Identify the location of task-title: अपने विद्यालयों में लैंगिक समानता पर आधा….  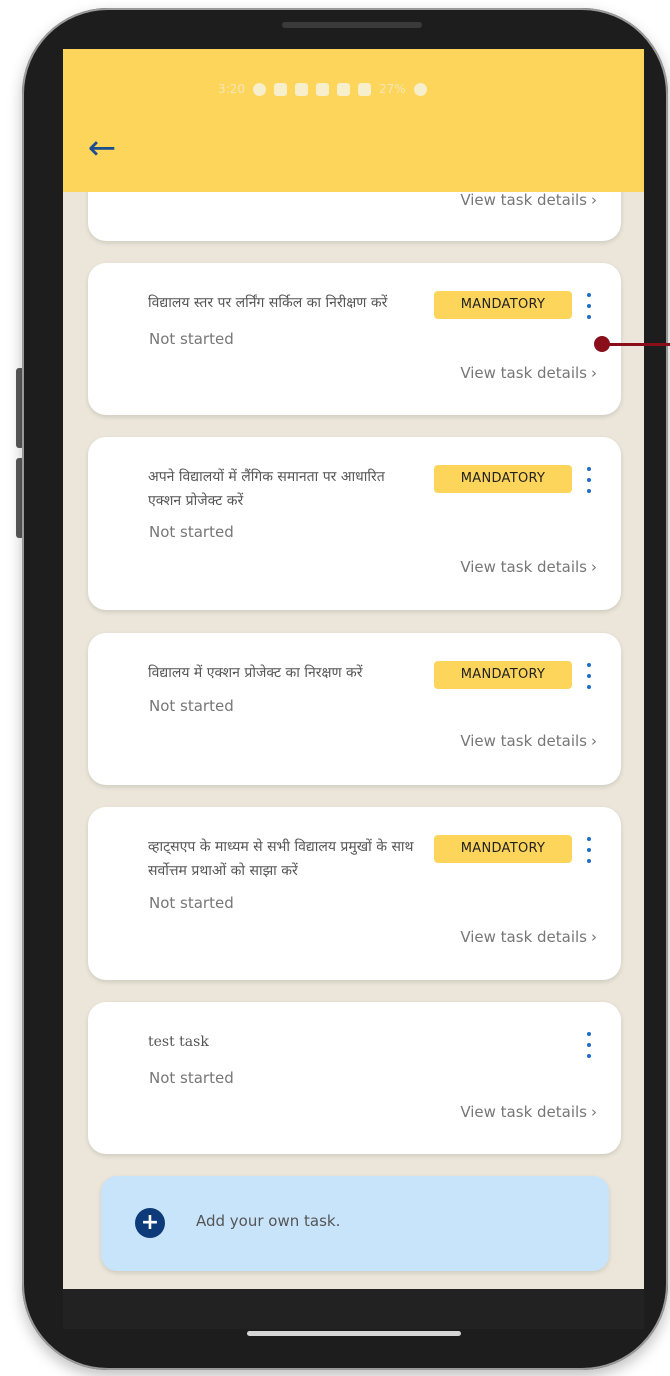
(266, 489).